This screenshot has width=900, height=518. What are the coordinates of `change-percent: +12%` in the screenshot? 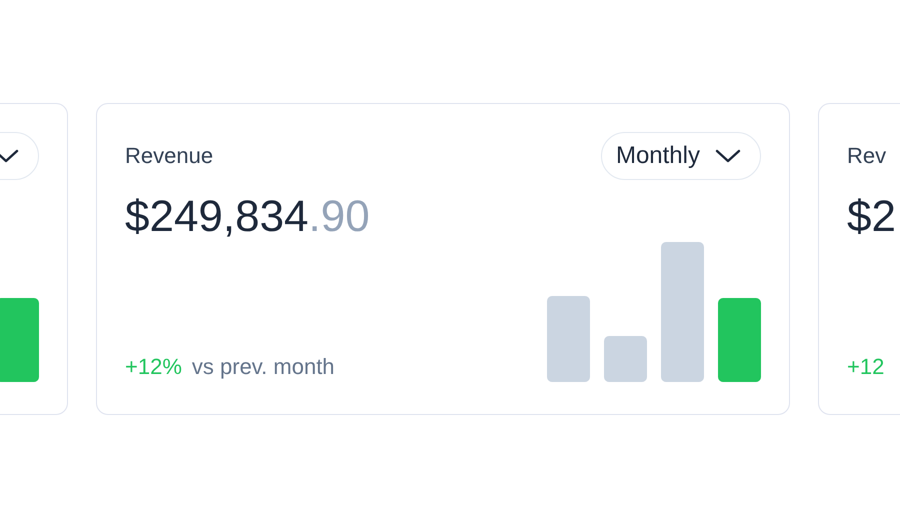 It's located at (153, 367).